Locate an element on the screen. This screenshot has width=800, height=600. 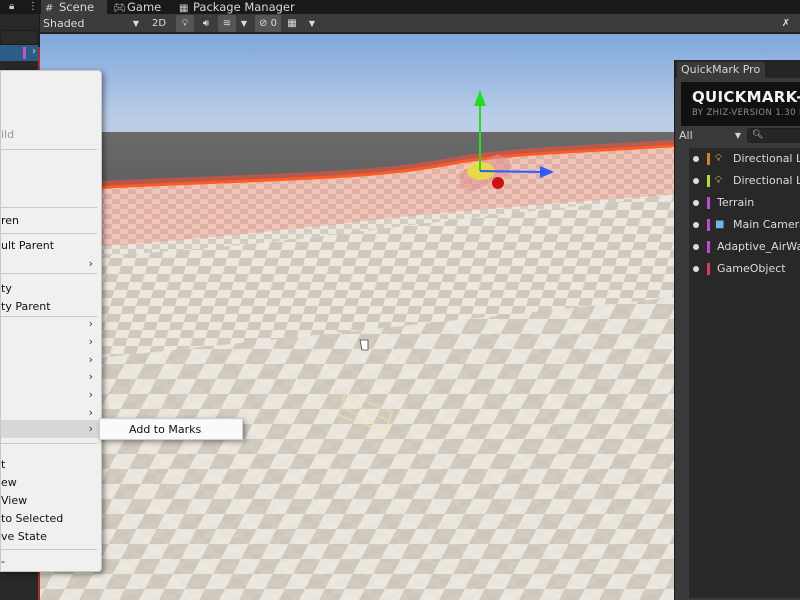
wrench-icon: ✗ is located at coordinates (786, 23).